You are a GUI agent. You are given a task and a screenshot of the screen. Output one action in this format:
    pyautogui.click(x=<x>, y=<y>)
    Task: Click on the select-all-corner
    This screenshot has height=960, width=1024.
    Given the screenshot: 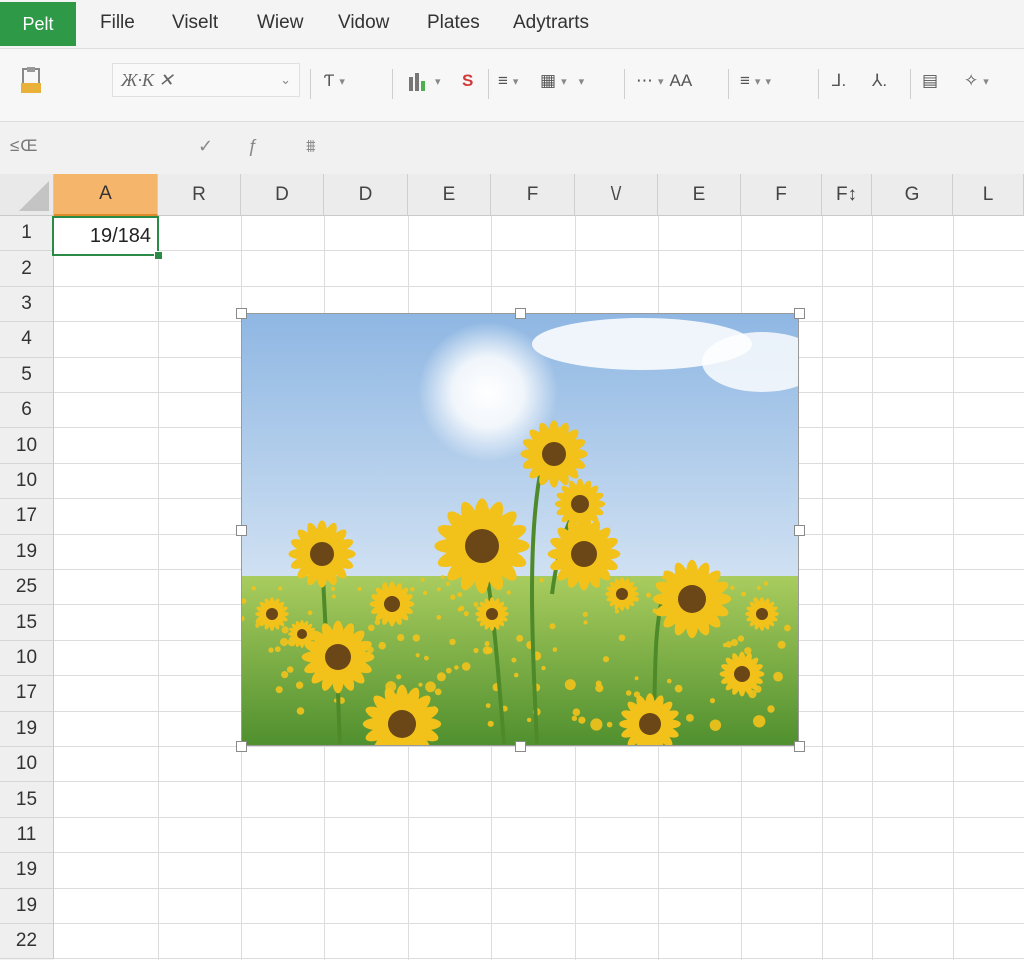 What is the action you would take?
    pyautogui.click(x=27, y=195)
    